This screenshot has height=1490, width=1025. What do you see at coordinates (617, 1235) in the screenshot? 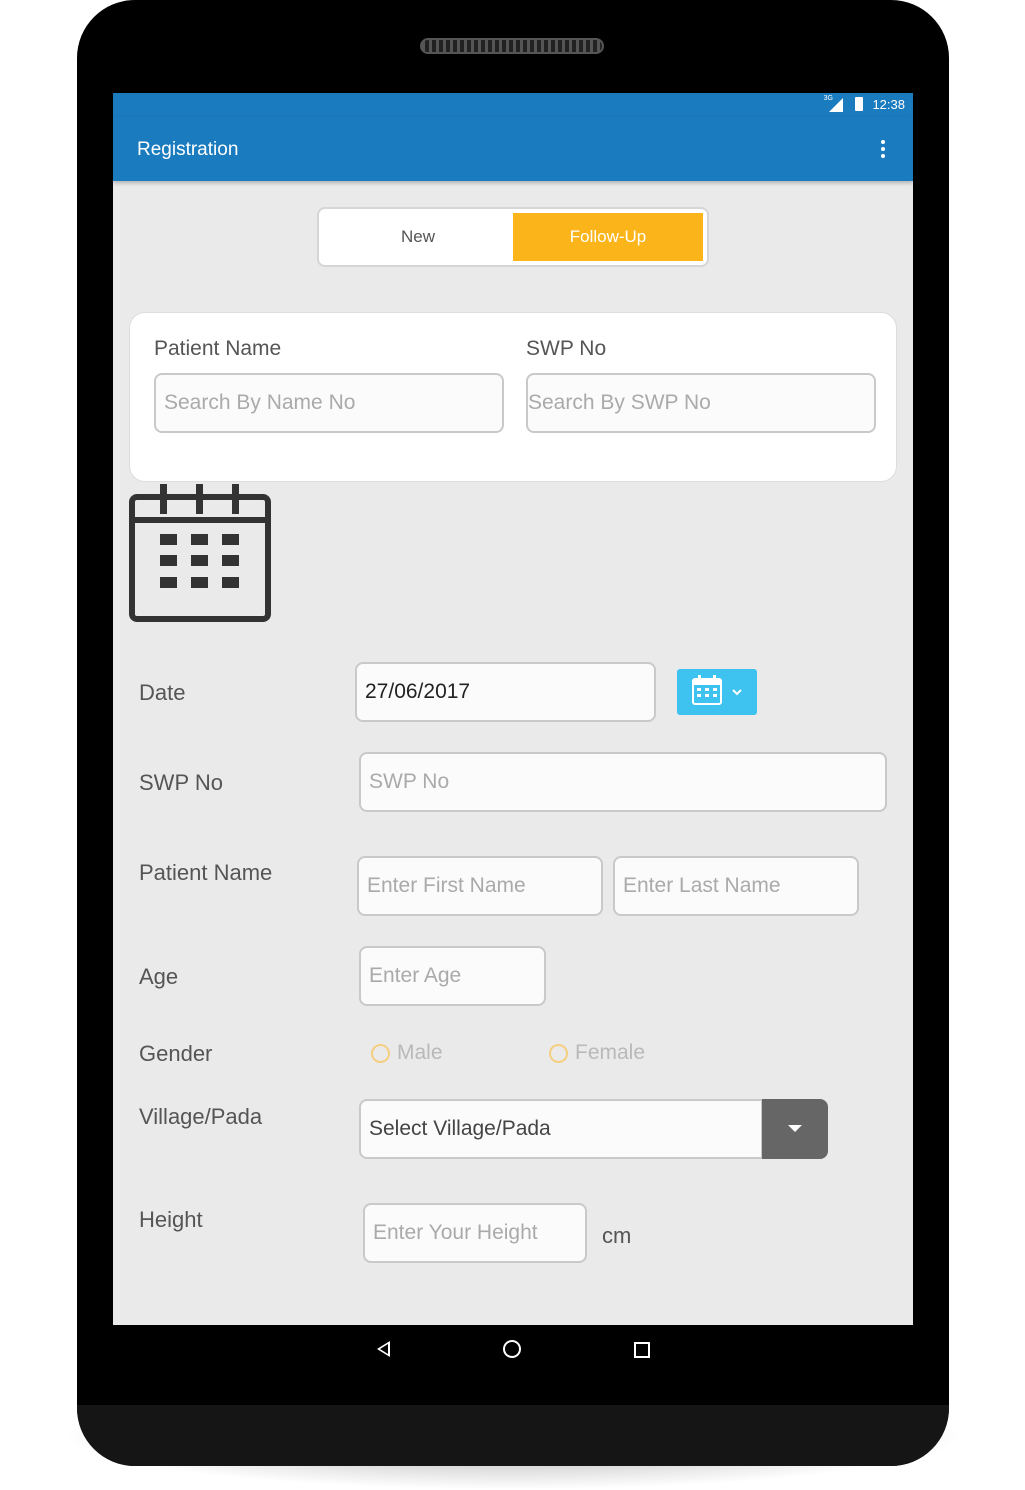
I see `height-unit: cm` at bounding box center [617, 1235].